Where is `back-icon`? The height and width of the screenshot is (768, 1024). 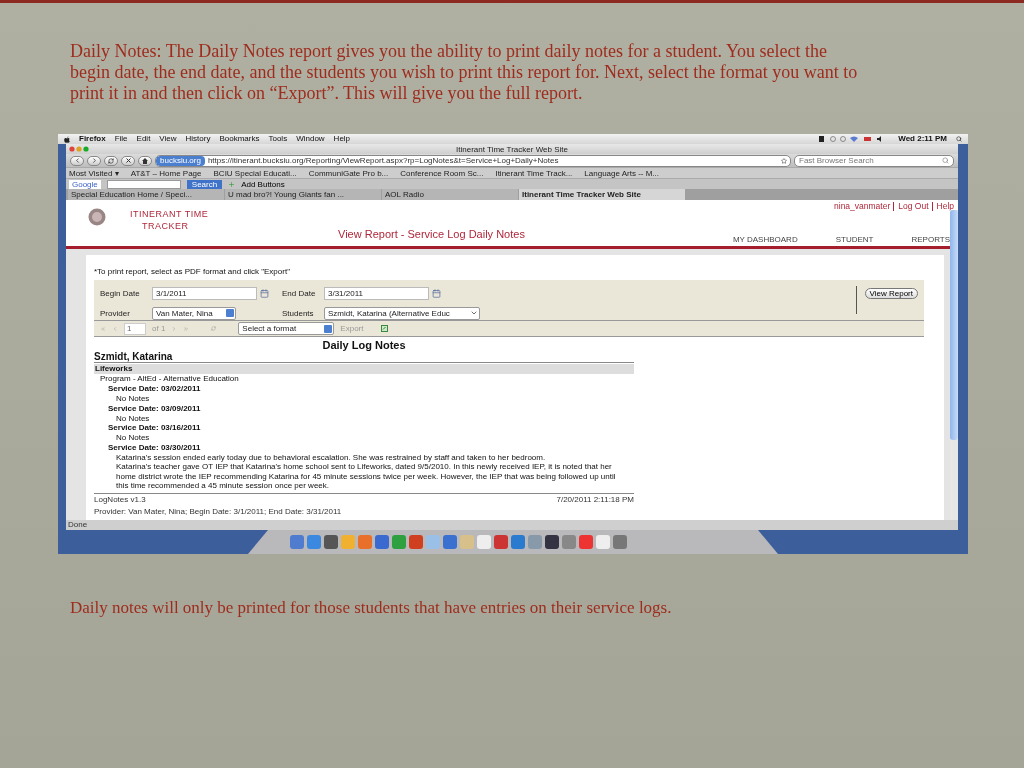
back-icon is located at coordinates (77, 160).